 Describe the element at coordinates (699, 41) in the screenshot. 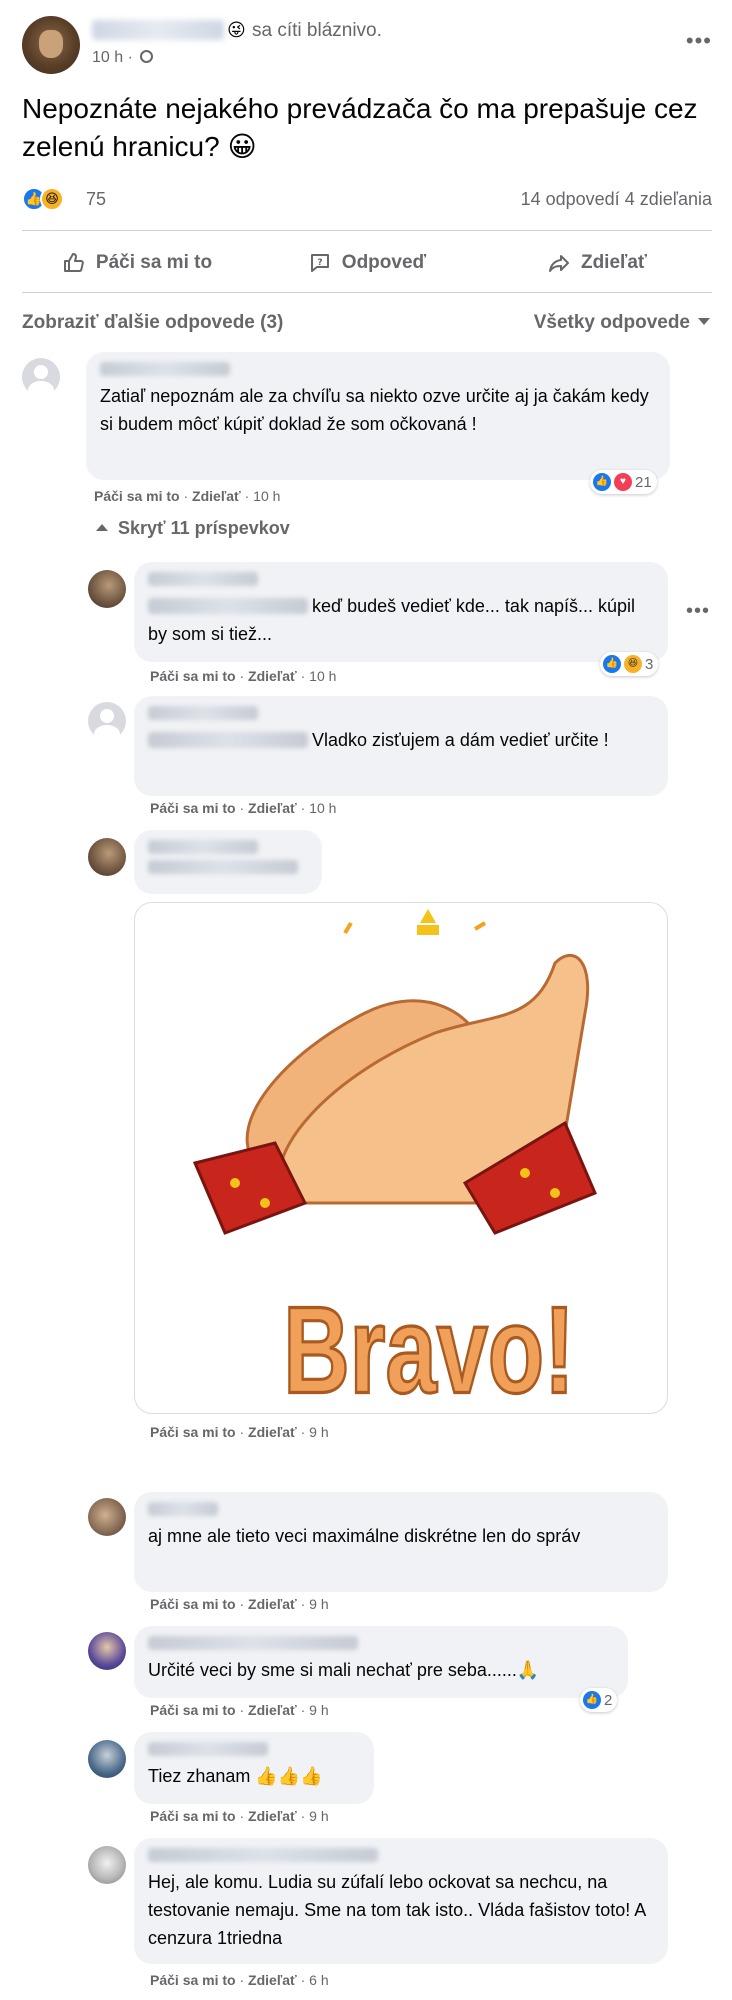

I see `more-horizontal-icon: •••` at that location.